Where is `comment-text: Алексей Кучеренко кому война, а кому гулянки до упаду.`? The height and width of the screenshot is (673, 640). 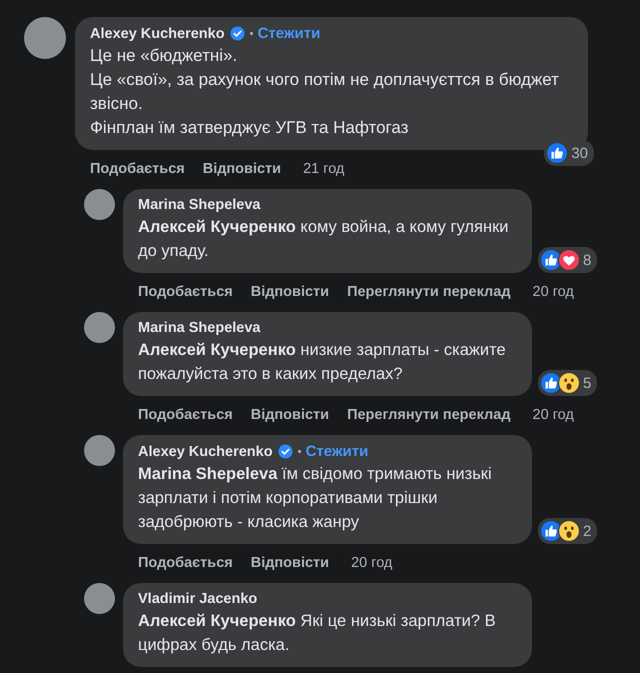
comment-text: Алексей Кучеренко кому война, а кому гулянки до упаду. is located at coordinates (324, 239).